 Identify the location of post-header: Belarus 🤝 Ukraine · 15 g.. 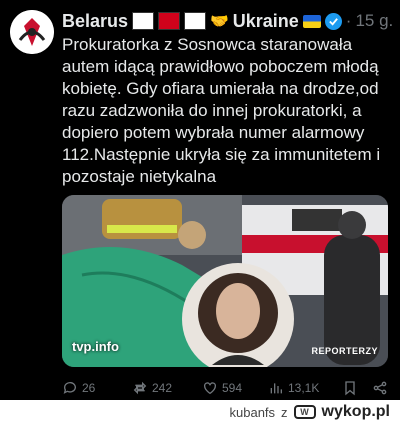
(227, 21).